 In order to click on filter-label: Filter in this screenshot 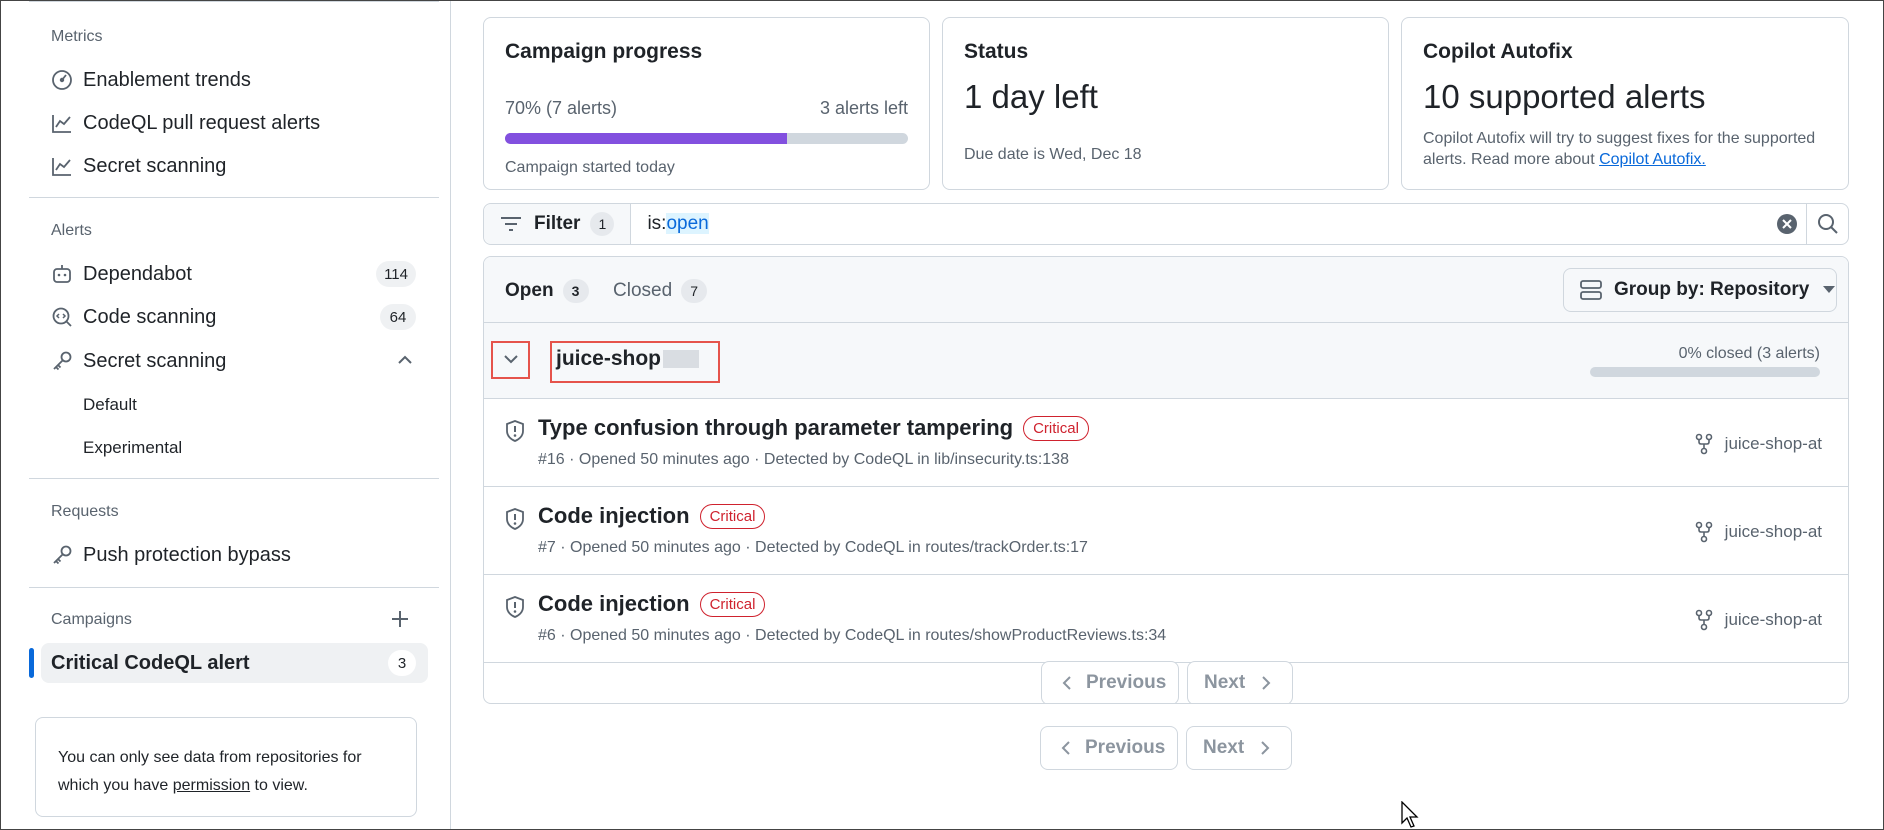, I will do `click(557, 223)`.